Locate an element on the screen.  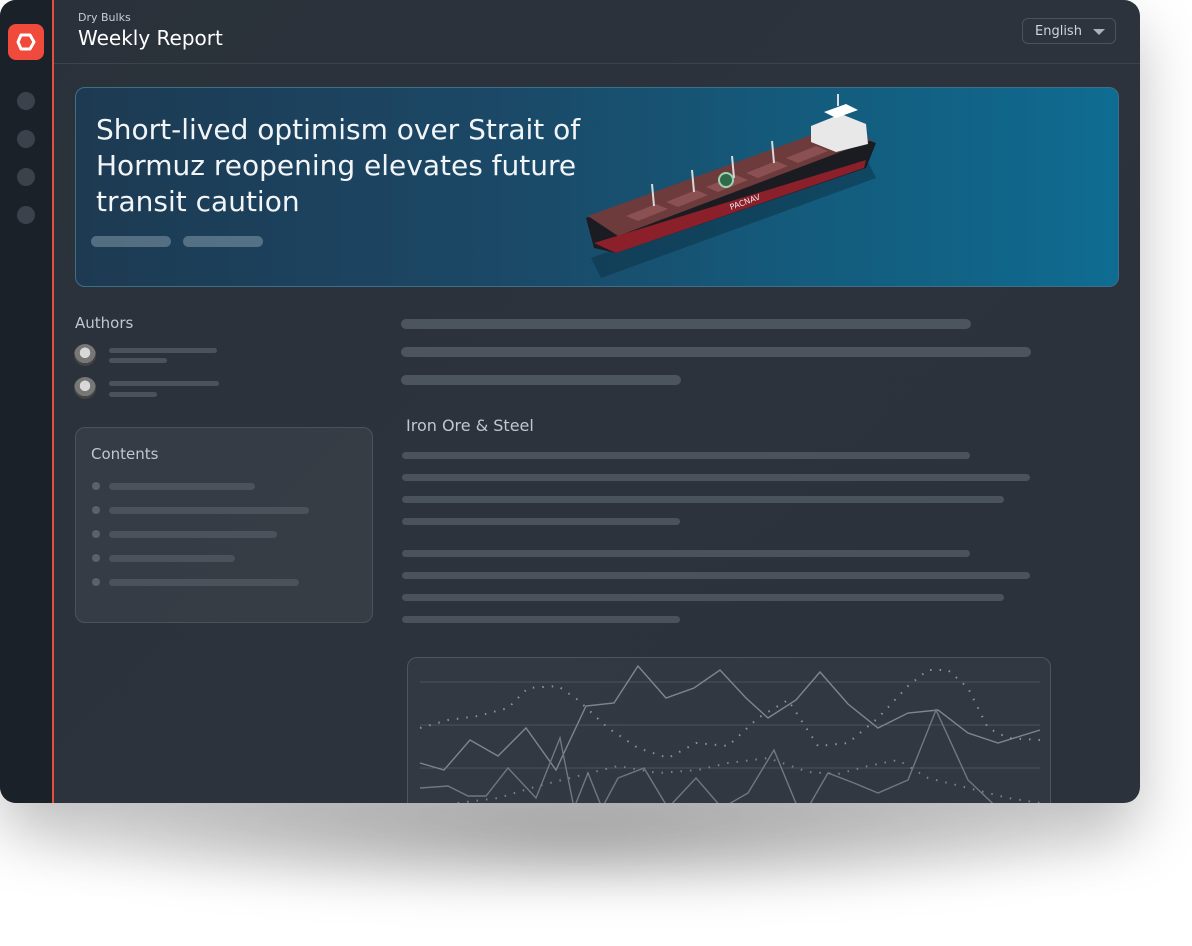
top-bar: Dry Bulks Weekly Report English is located at coordinates (597, 32).